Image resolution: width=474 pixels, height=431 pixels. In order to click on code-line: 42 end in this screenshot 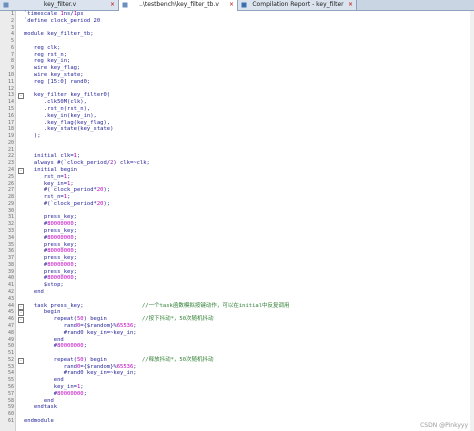, I will do `click(239, 292)`.